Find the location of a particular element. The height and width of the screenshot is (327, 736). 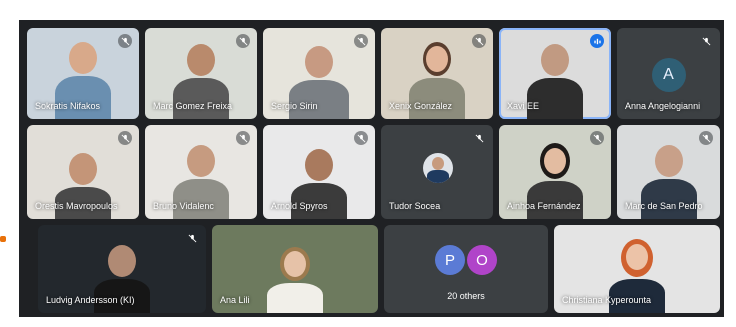

participant-name: Ainhoa Fernández is located at coordinates (544, 206).